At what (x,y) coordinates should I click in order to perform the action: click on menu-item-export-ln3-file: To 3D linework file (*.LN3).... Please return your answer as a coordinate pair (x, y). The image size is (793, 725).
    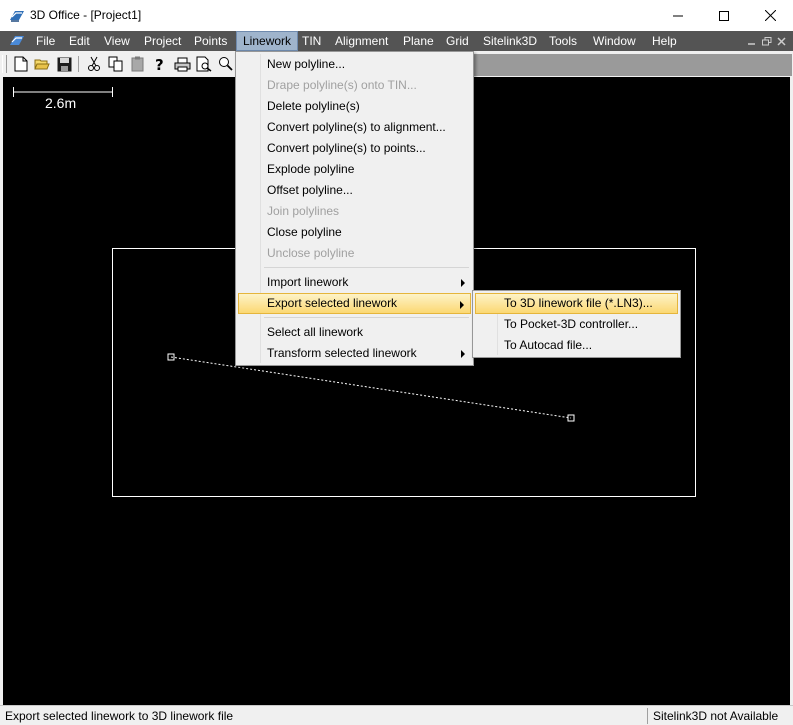
    Looking at the image, I should click on (576, 303).